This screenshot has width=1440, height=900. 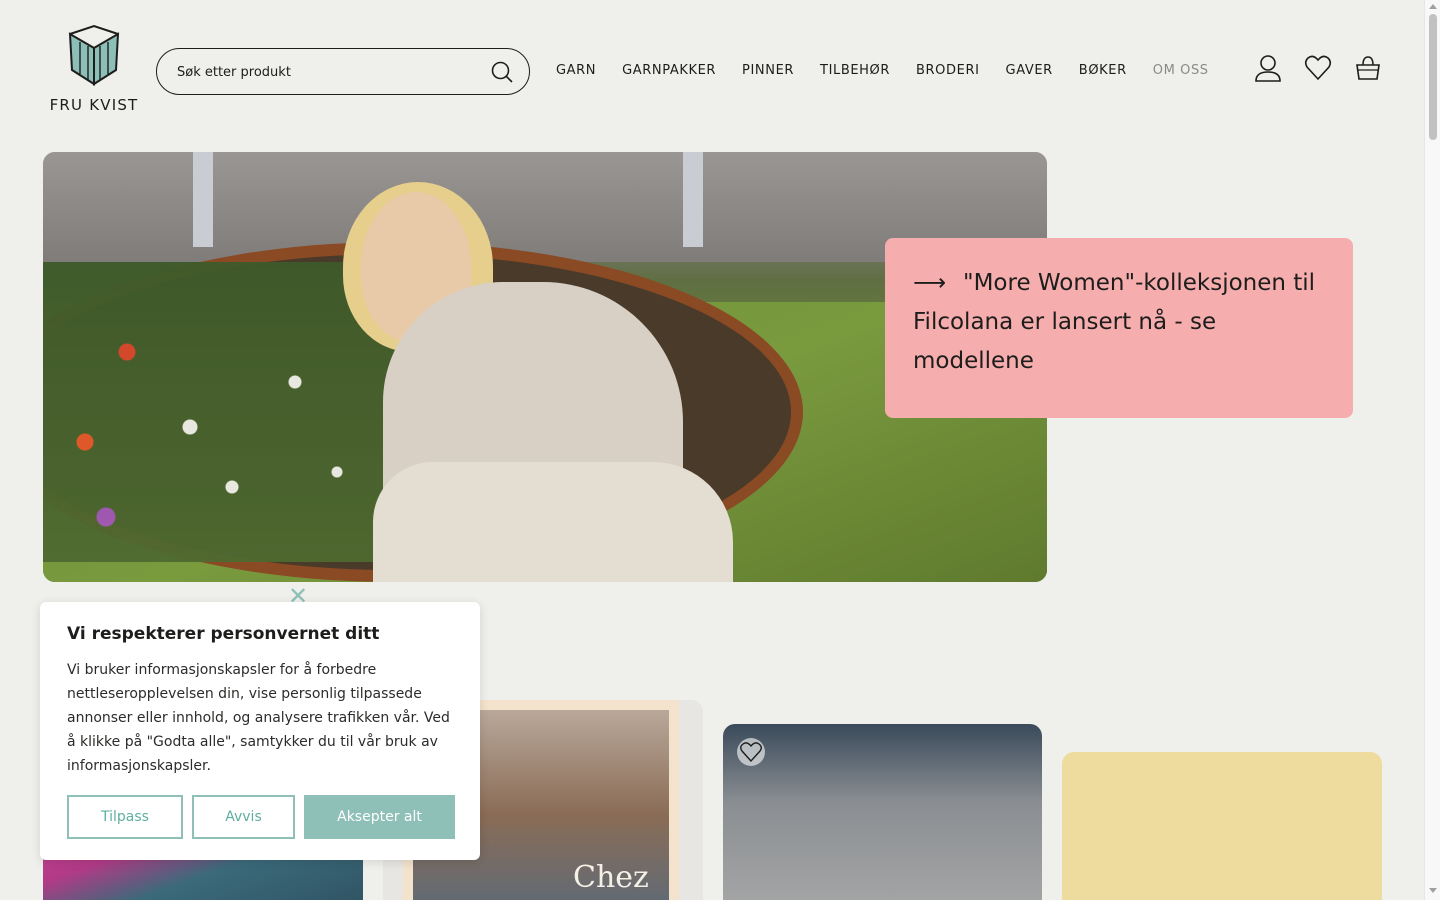 What do you see at coordinates (223, 634) in the screenshot?
I see `cookie-title: Vi respekterer personvernet ditt` at bounding box center [223, 634].